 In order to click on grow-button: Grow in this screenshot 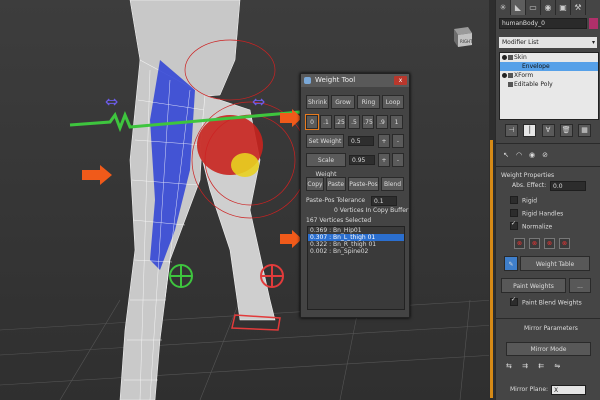, I will do `click(343, 102)`.